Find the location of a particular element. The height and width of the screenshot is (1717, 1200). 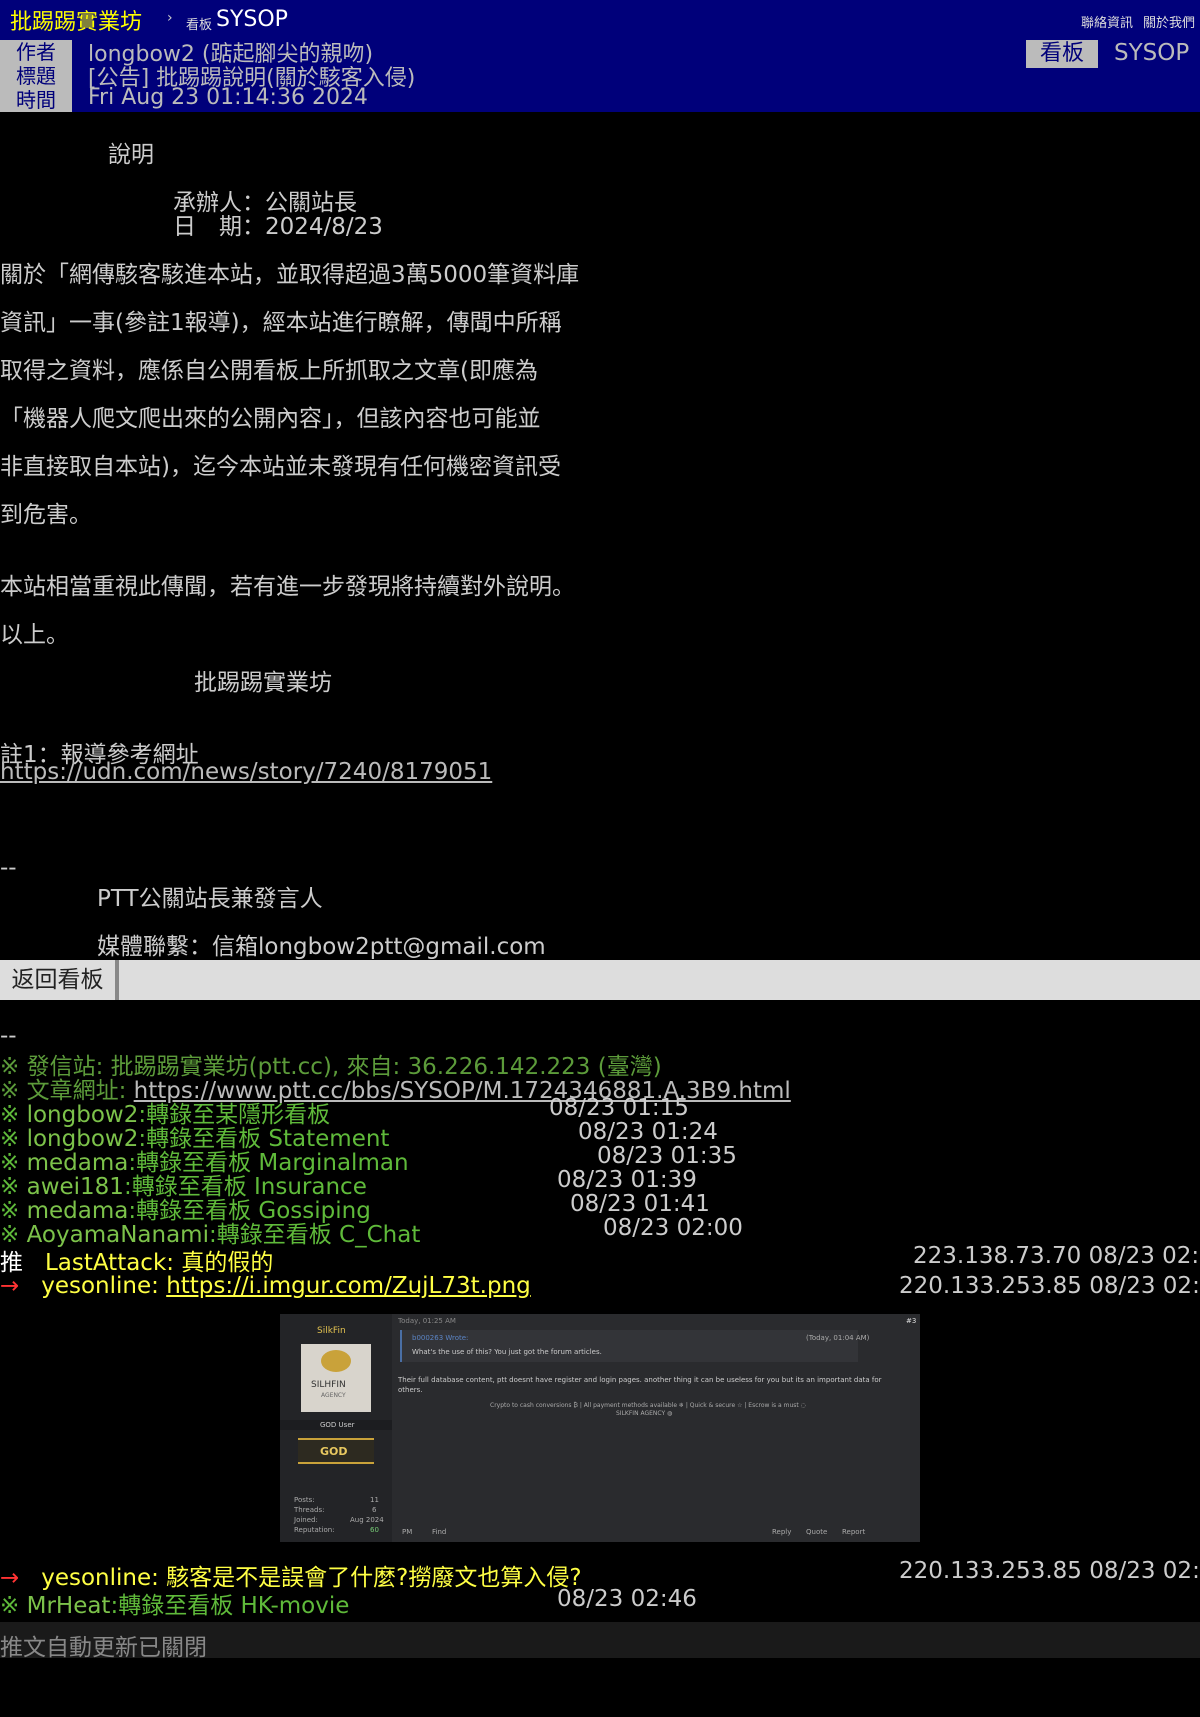

sig-line-2: 媒體聯繫：信箱longbow2ptt@gmail.com is located at coordinates (321, 947).